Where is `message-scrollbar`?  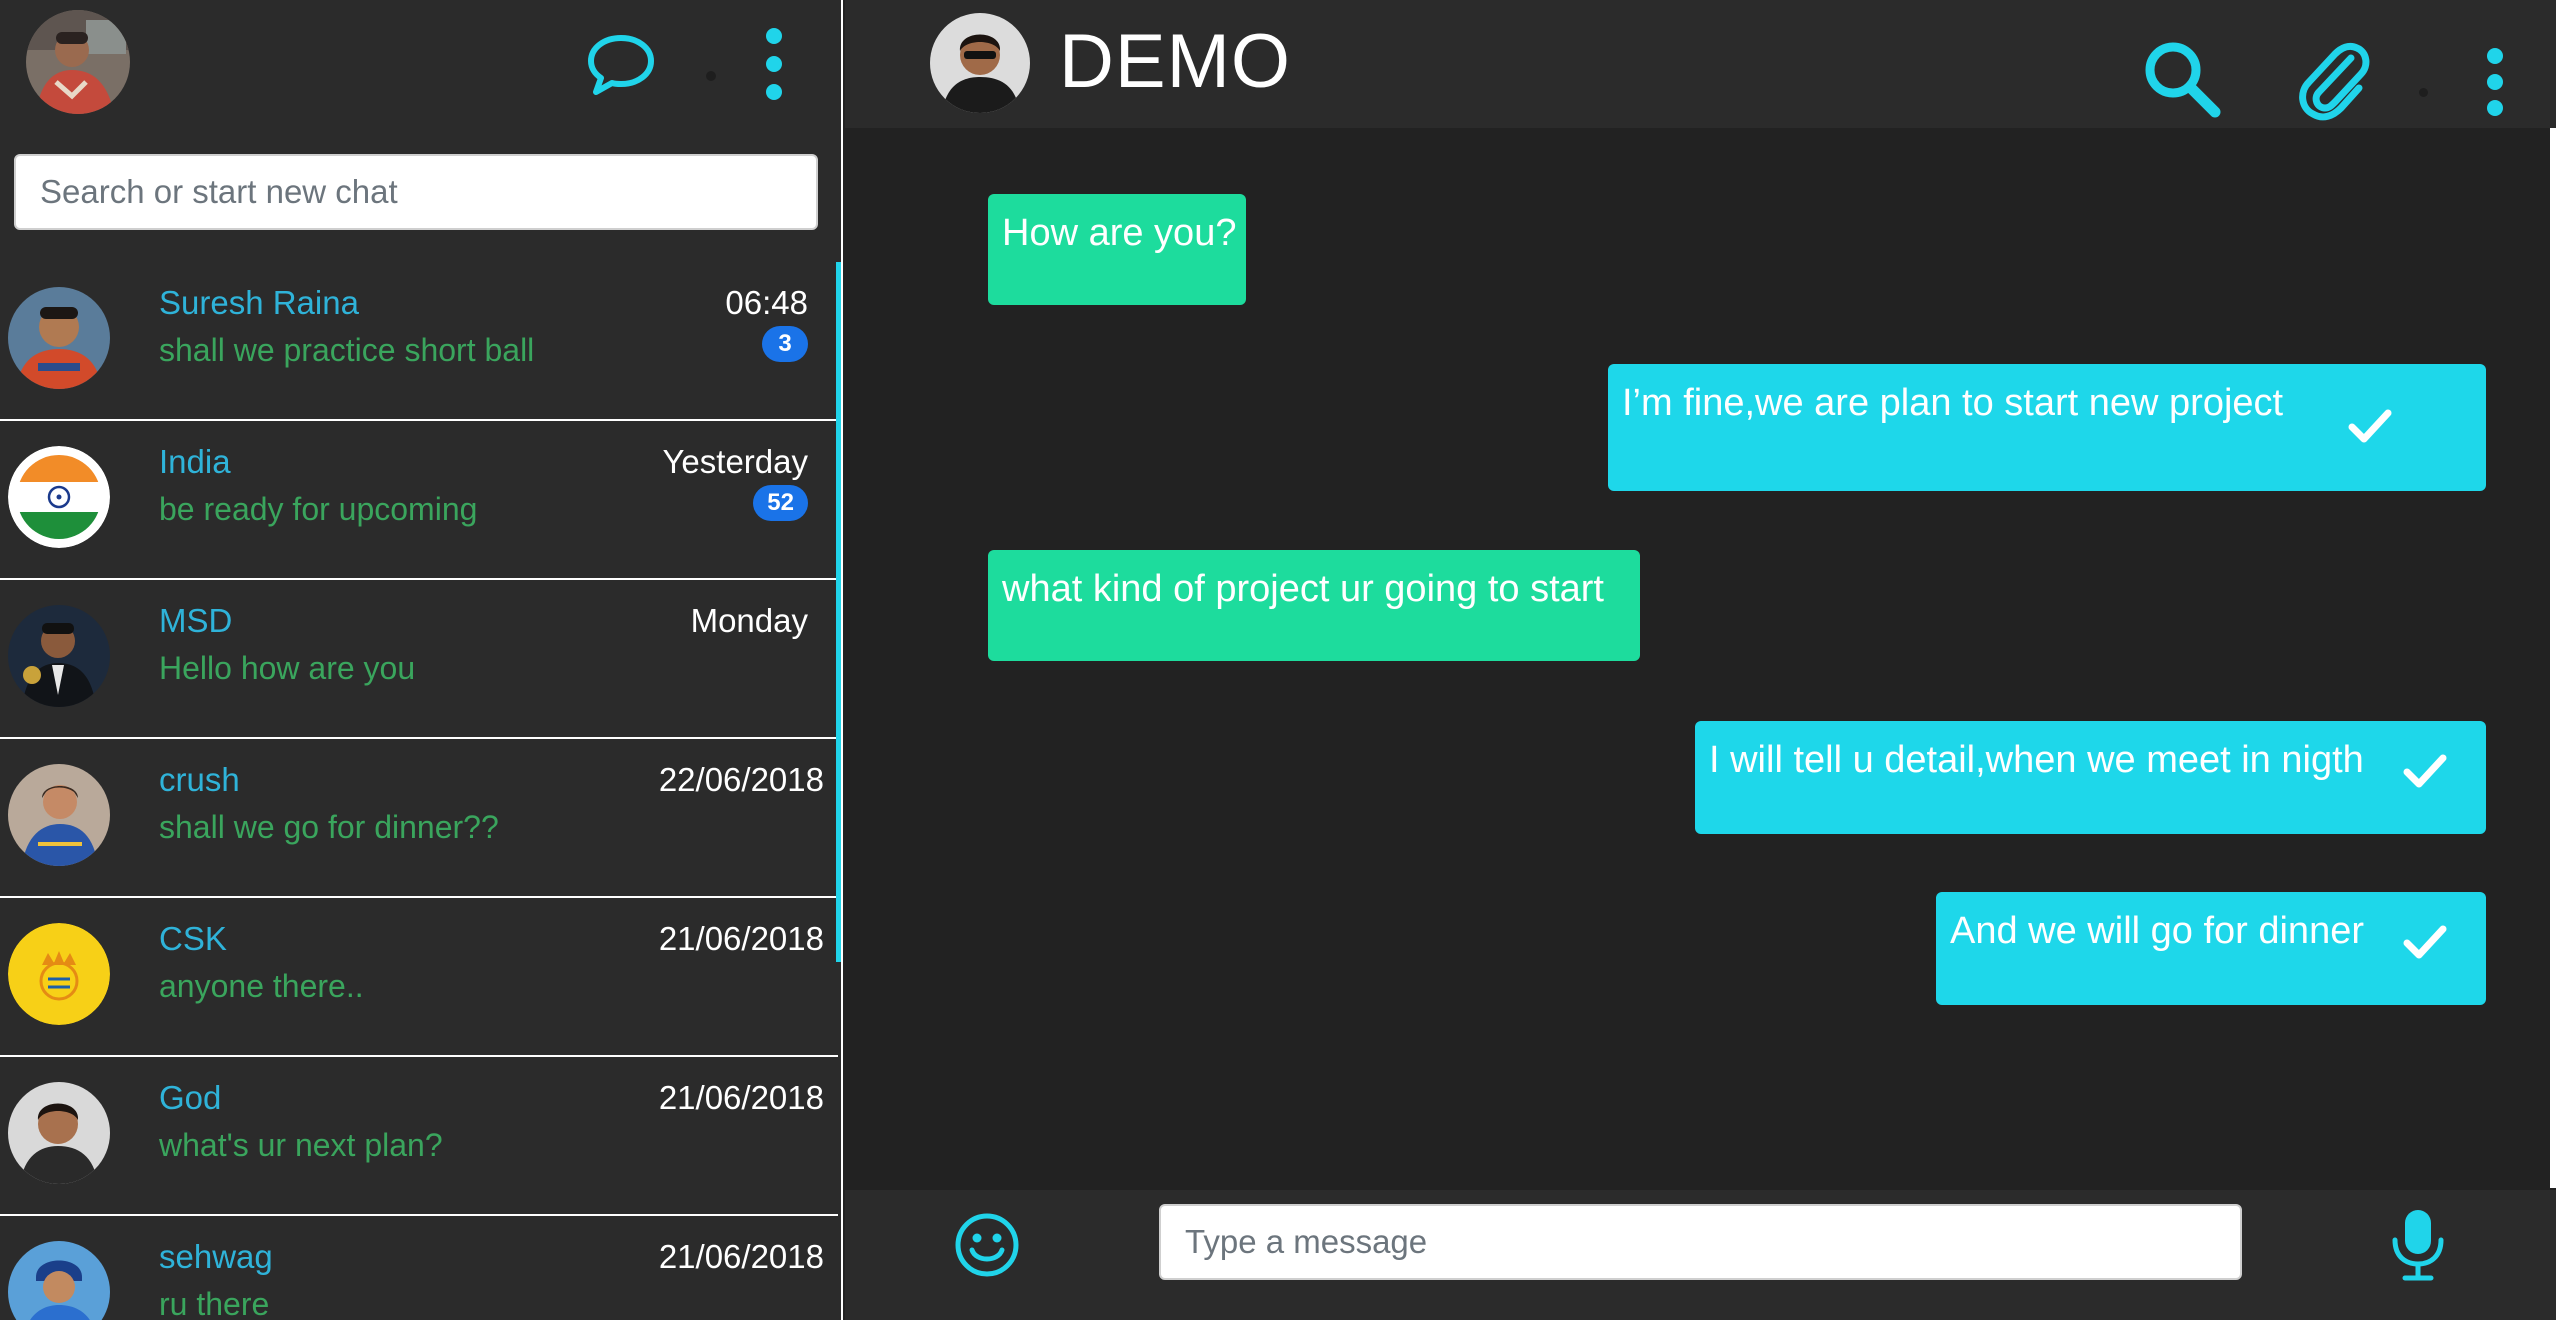
message-scrollbar is located at coordinates (2553, 658).